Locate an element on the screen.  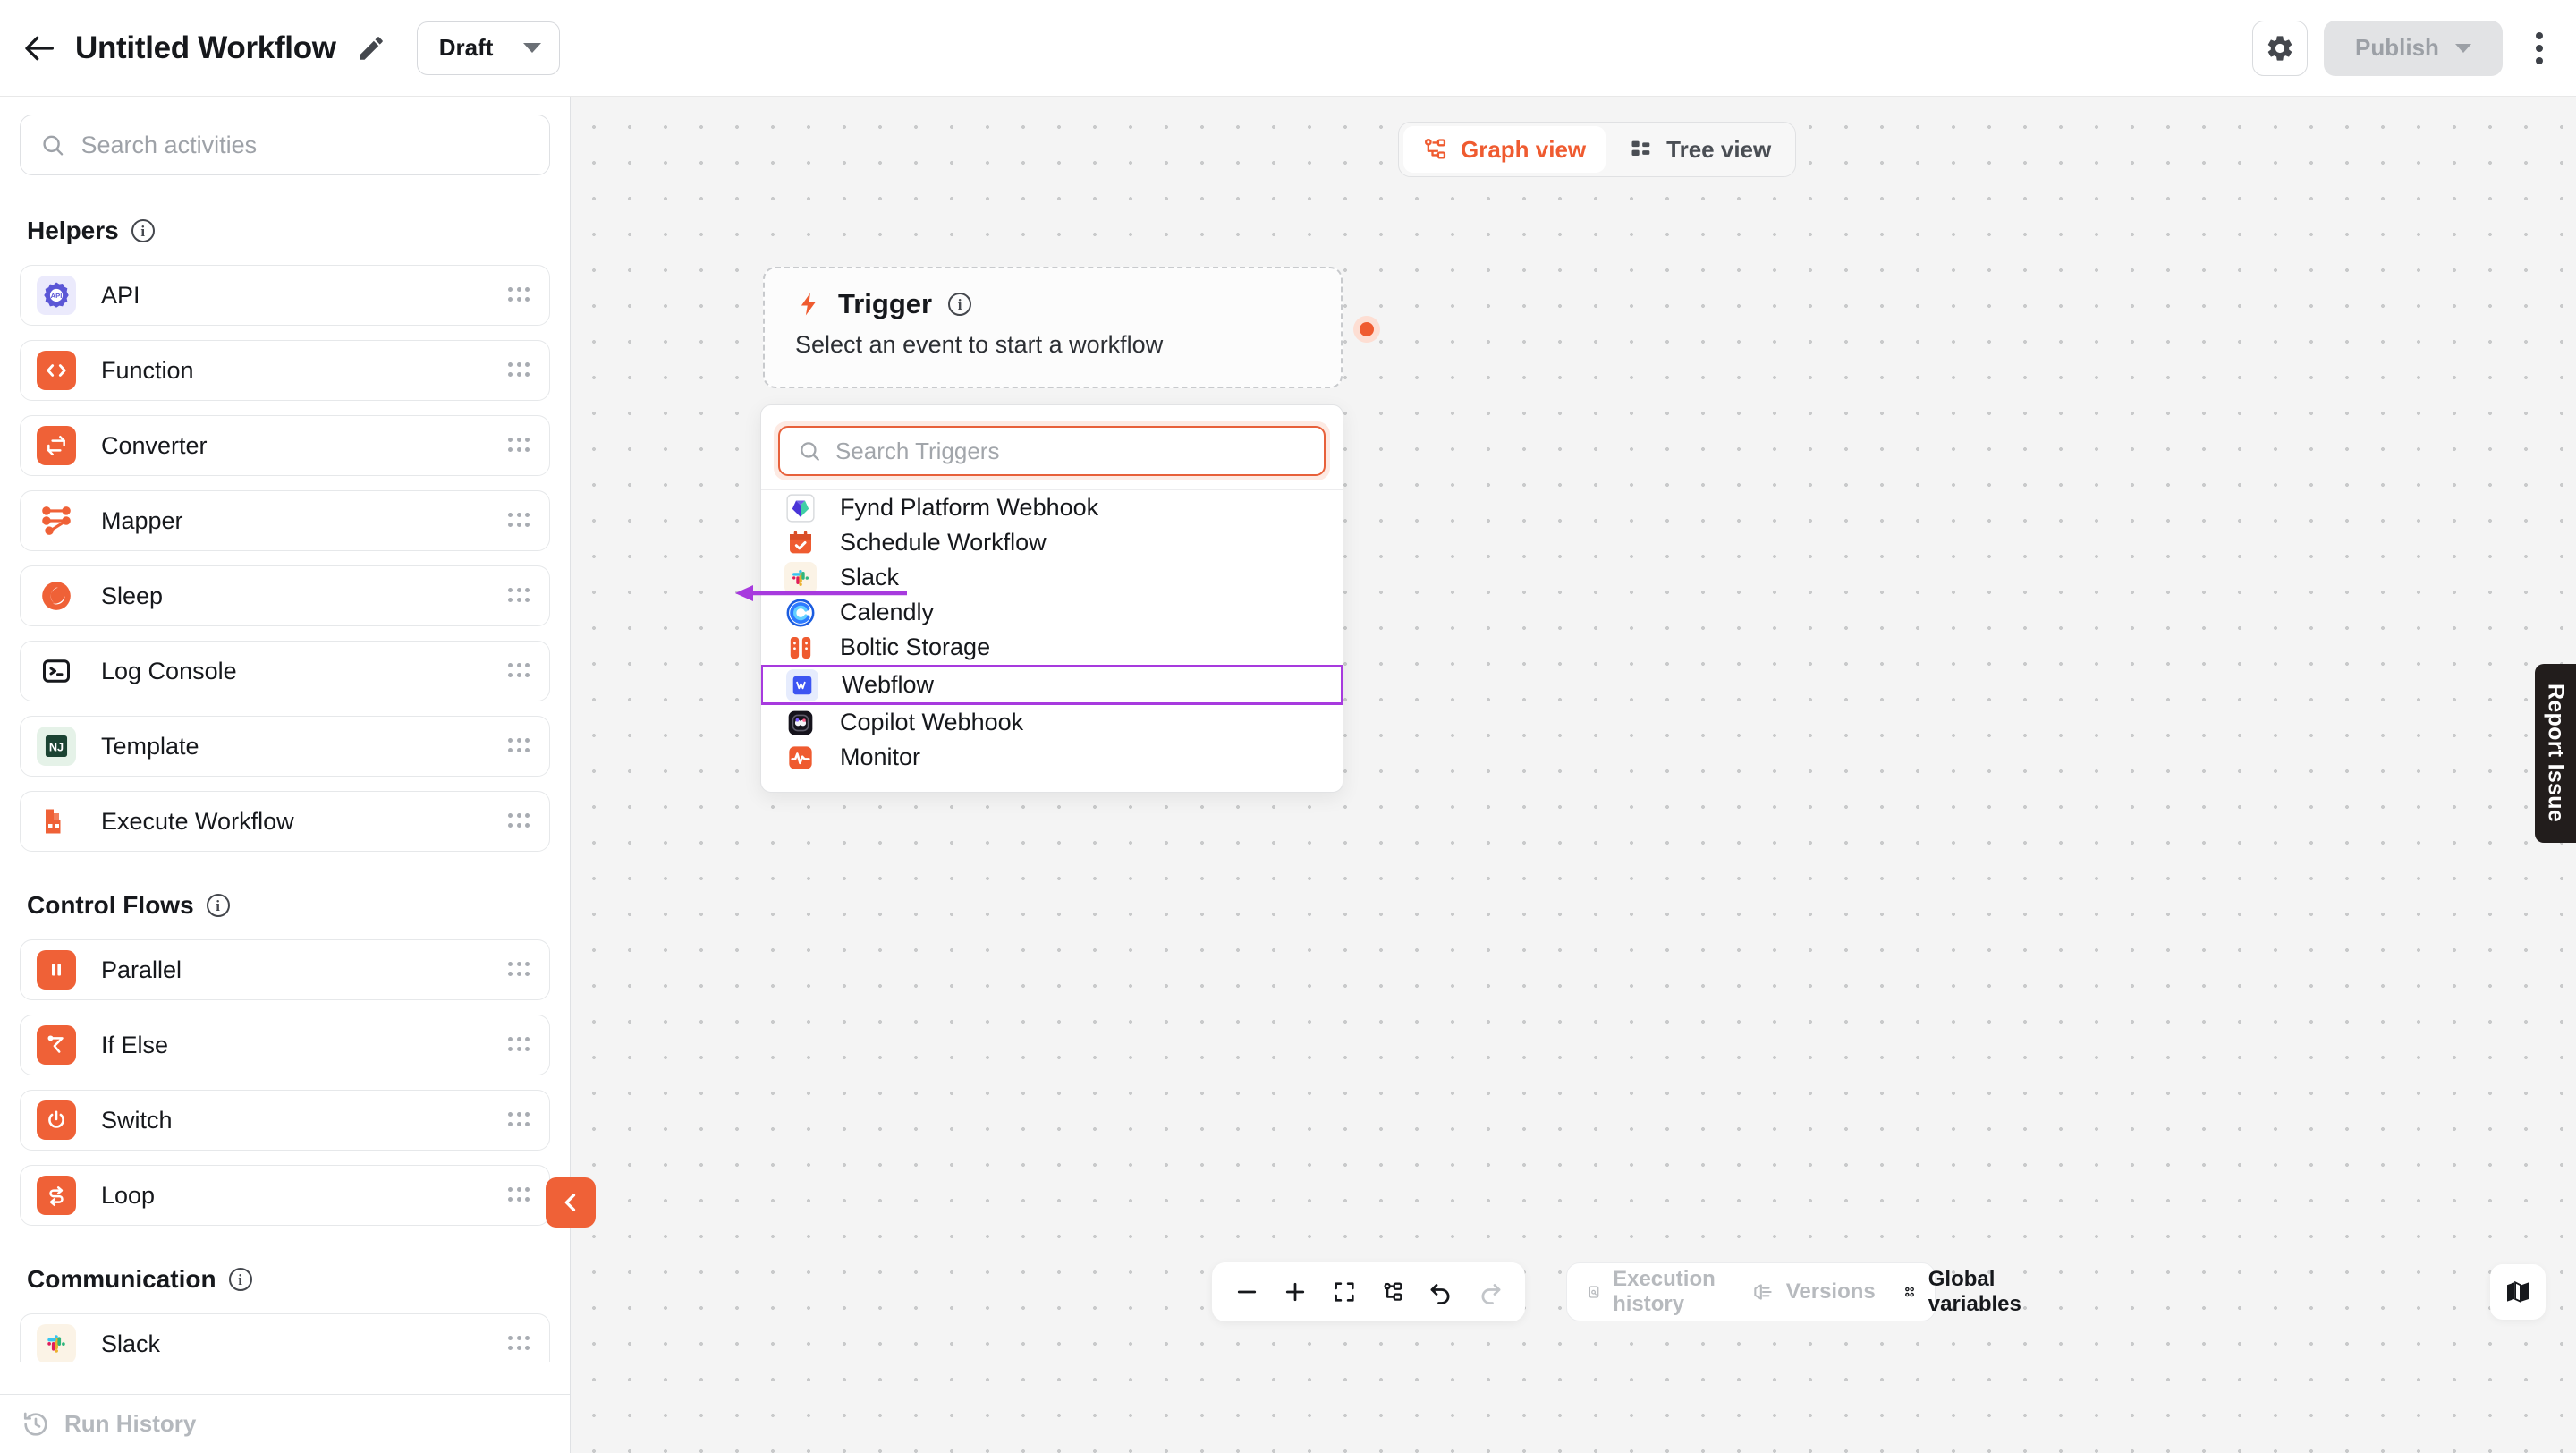
minimap-button is located at coordinates (2518, 1292).